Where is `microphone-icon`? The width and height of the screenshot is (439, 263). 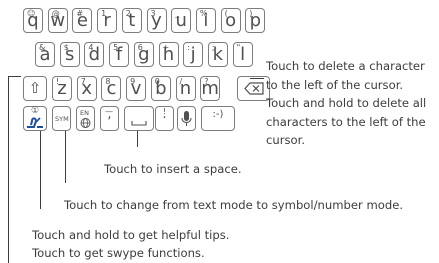 microphone-icon is located at coordinates (186, 118).